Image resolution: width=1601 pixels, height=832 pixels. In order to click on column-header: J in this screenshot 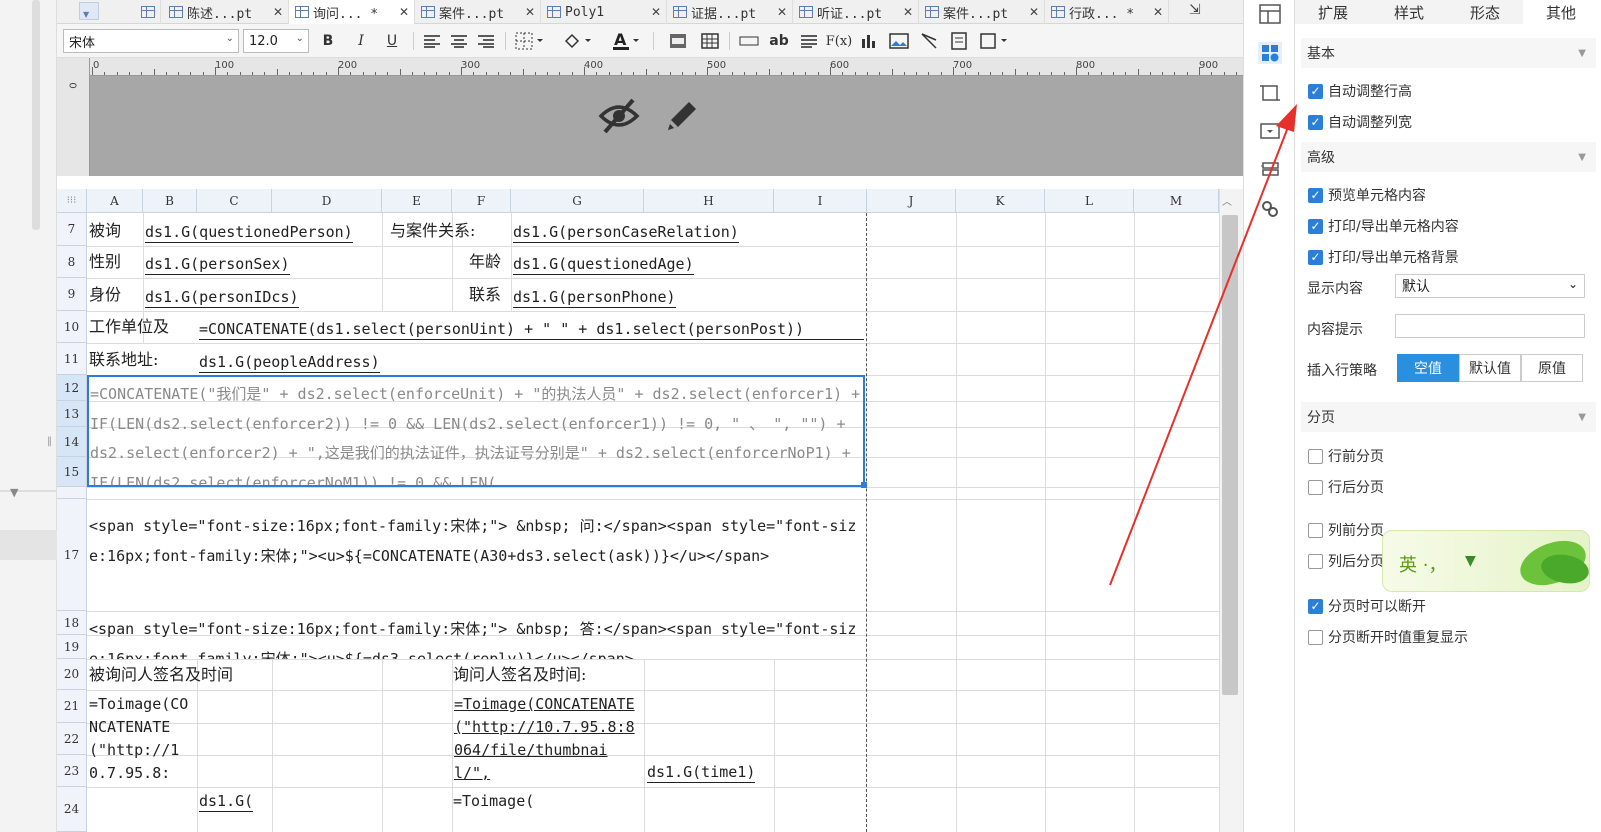, I will do `click(911, 201)`.